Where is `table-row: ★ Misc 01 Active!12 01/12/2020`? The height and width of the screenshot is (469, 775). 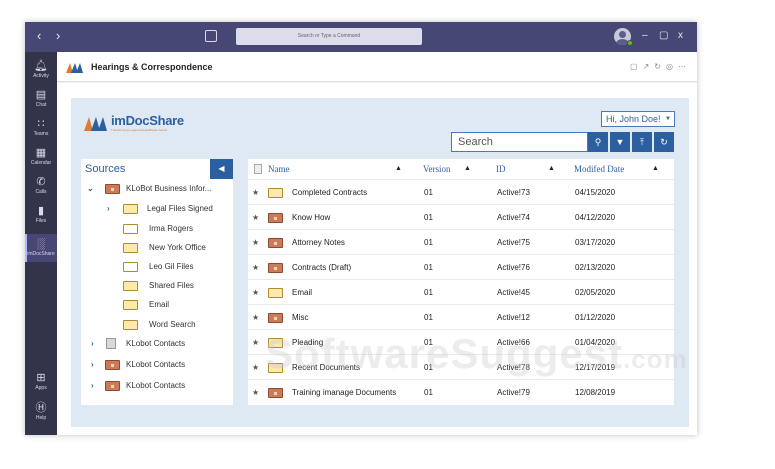
table-row: ★ Misc 01 Active!12 01/12/2020 is located at coordinates (461, 316).